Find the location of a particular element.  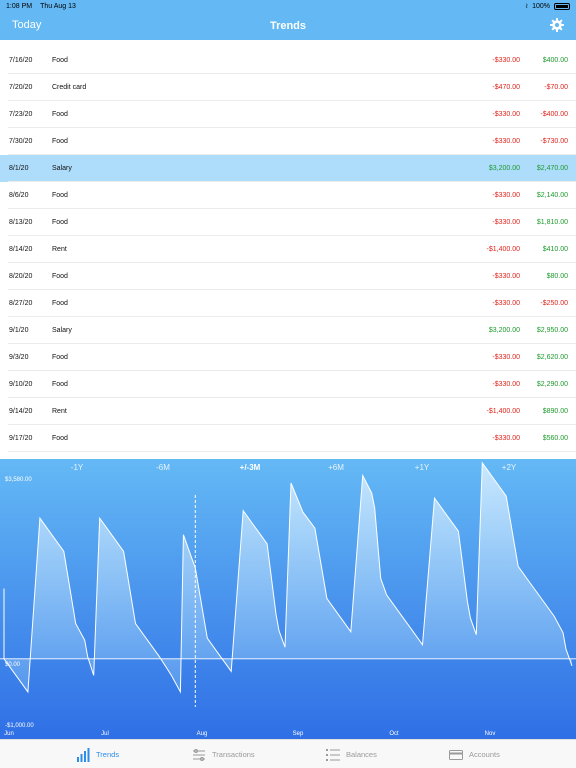

range-option: +2Y is located at coordinates (509, 467).